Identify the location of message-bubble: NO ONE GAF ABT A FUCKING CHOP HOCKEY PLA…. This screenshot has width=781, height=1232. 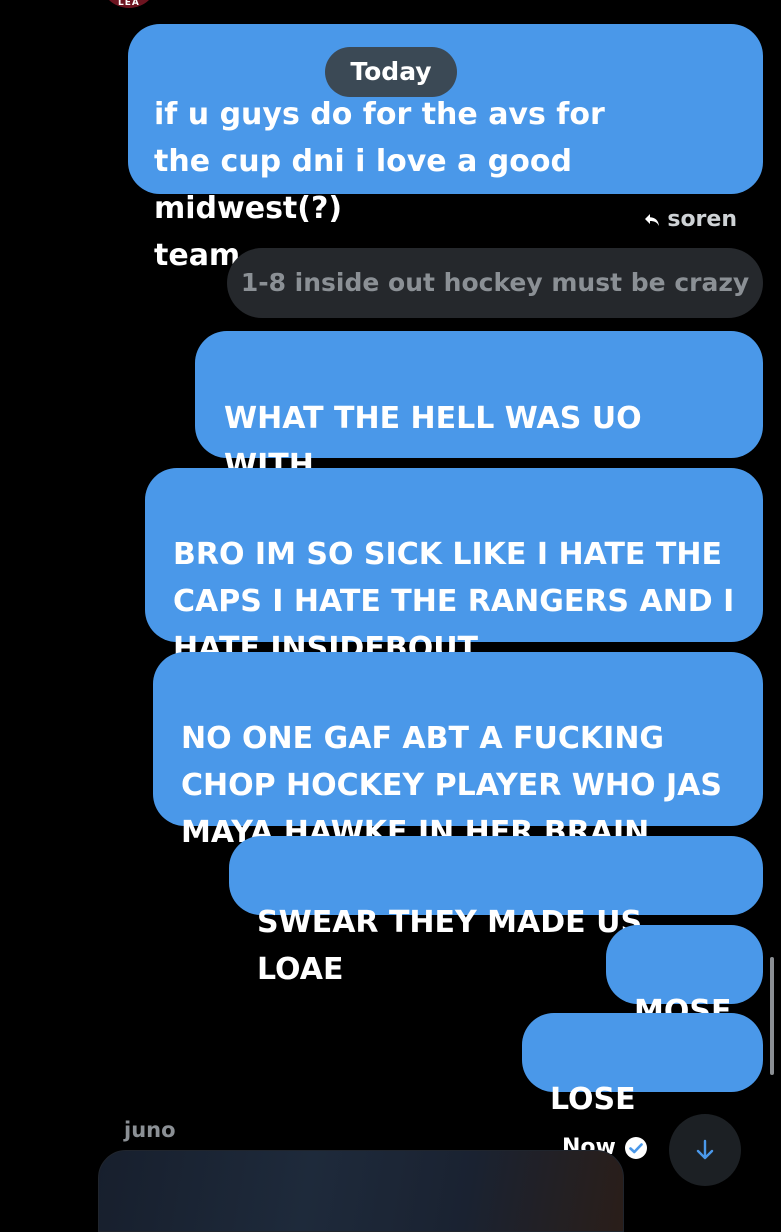
(458, 751).